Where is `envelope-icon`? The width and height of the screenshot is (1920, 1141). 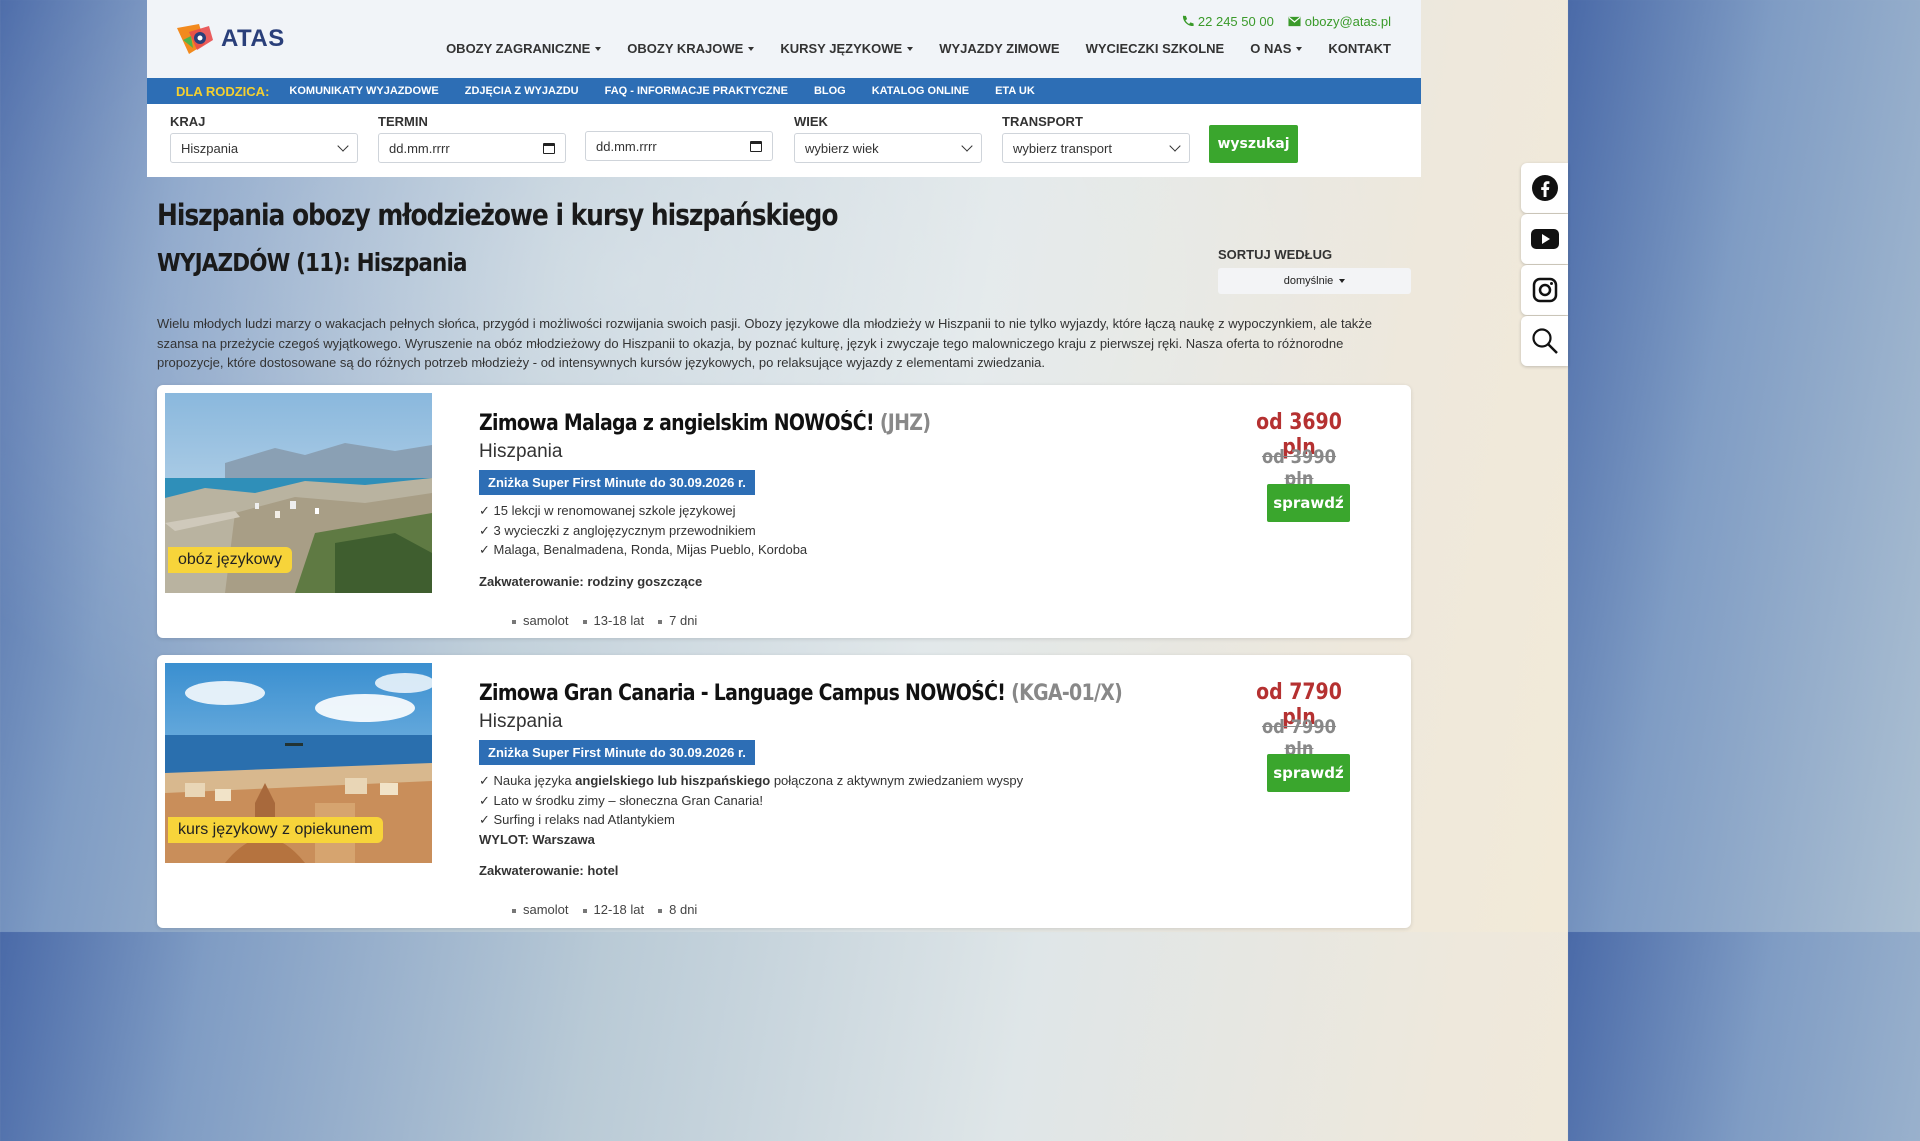 envelope-icon is located at coordinates (1294, 21).